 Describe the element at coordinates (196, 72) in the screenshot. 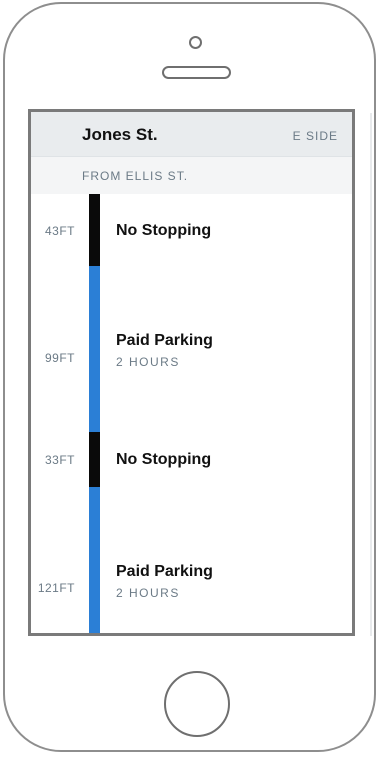

I see `speaker-grille` at that location.